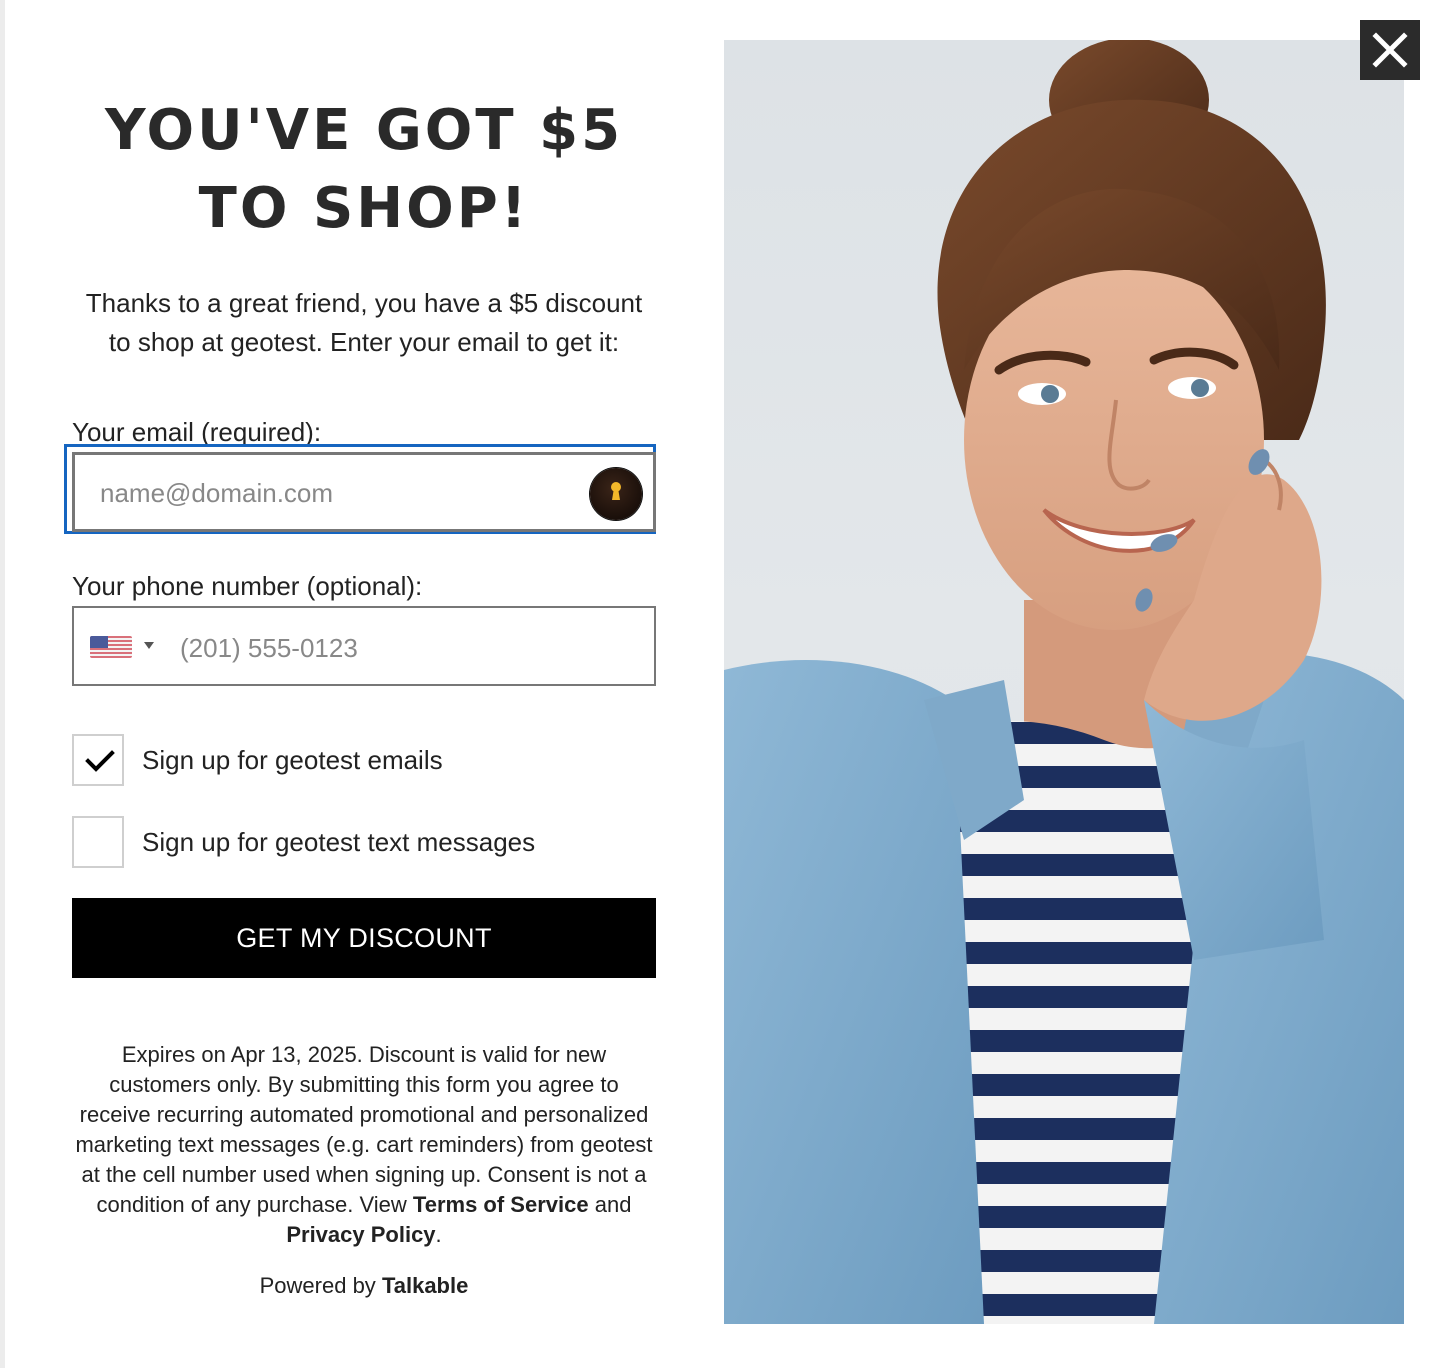  I want to click on close-button, so click(1390, 50).